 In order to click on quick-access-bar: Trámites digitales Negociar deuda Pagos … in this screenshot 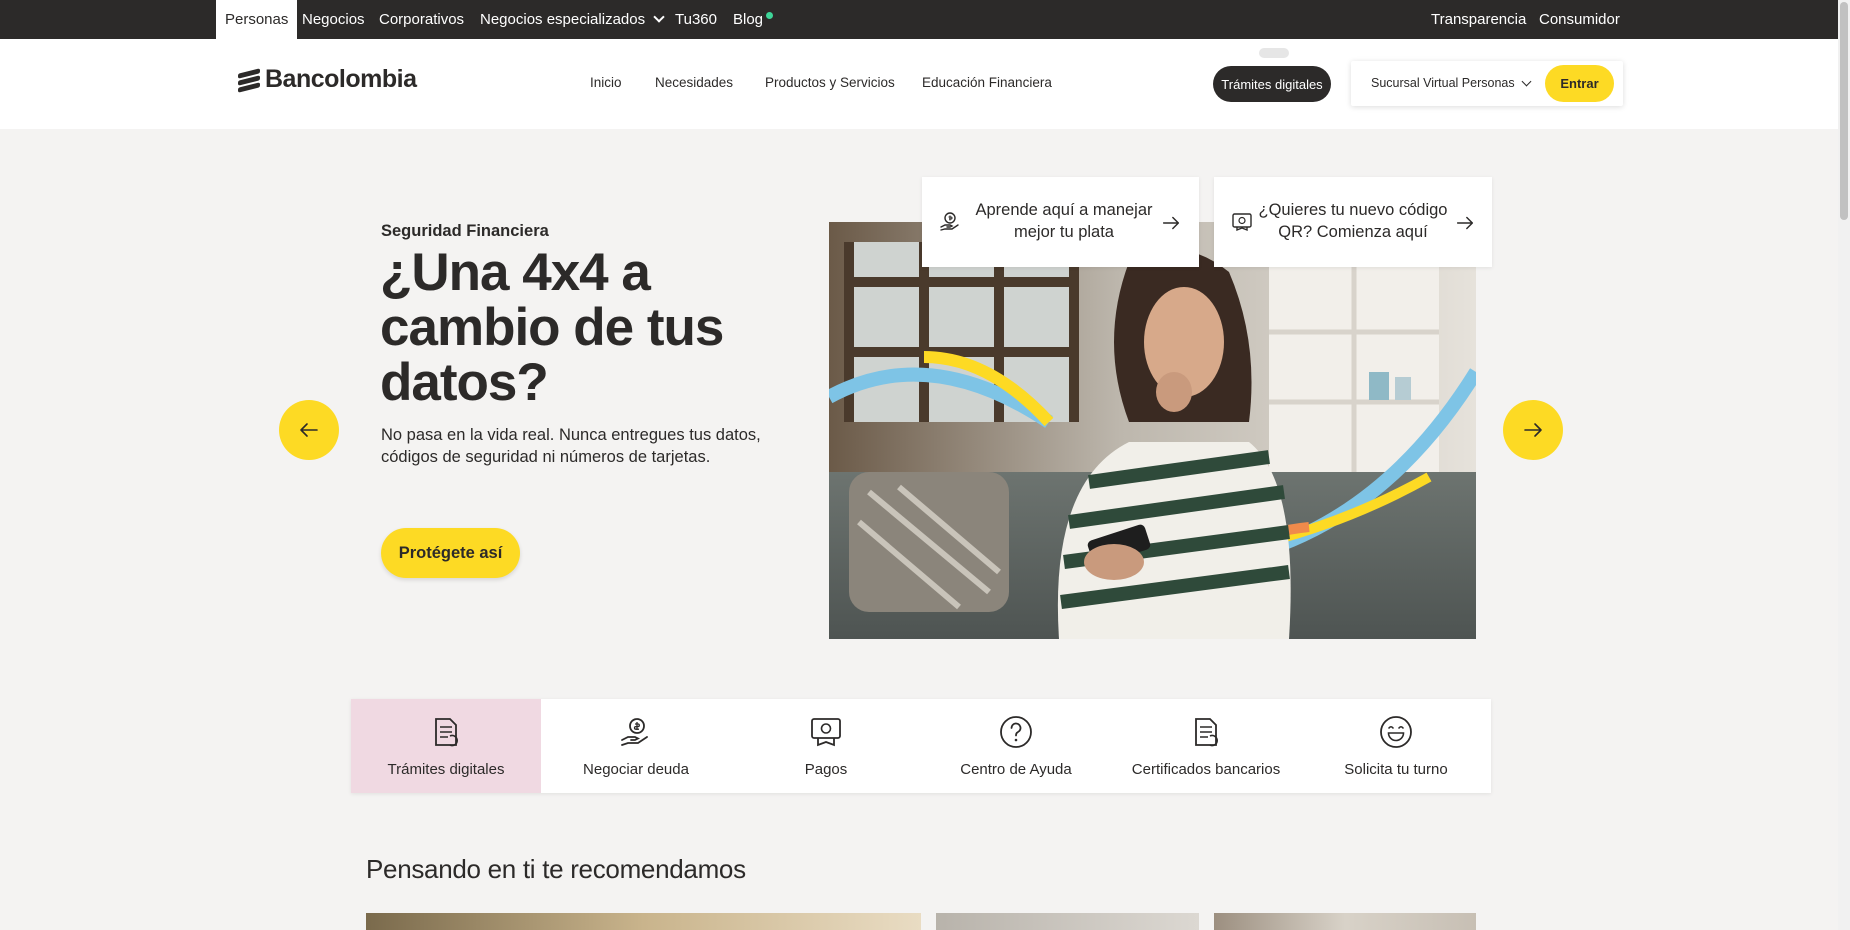, I will do `click(921, 746)`.